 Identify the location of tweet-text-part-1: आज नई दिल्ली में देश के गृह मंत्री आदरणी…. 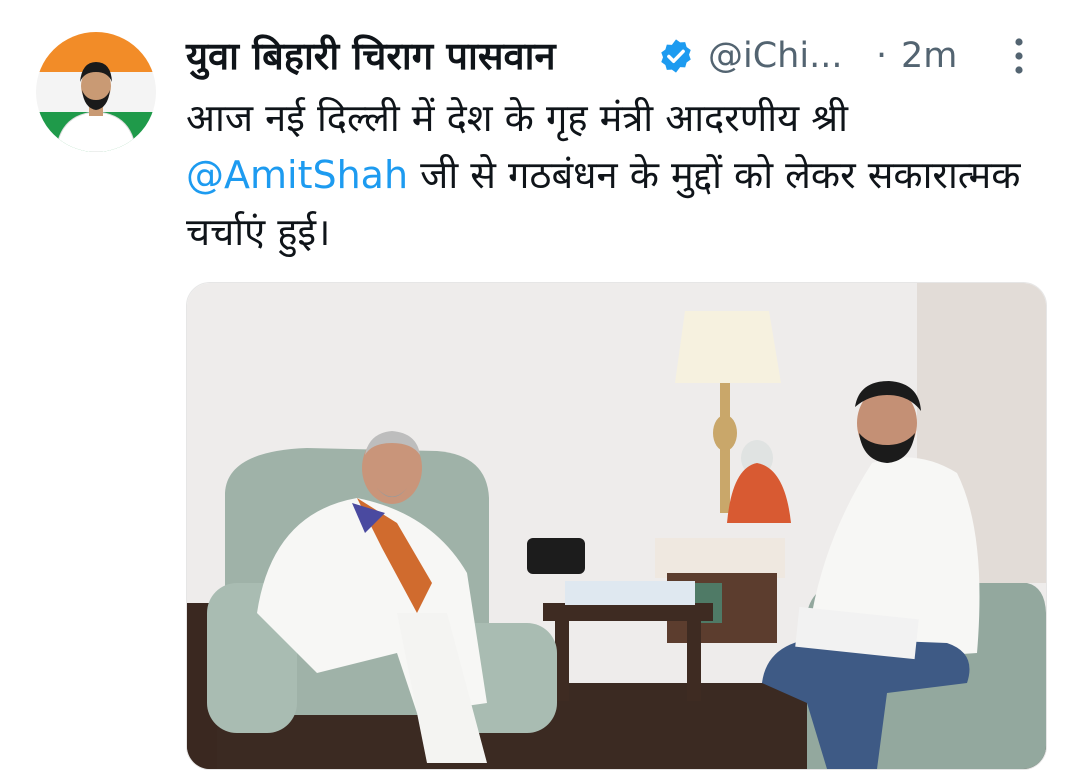
(517, 118).